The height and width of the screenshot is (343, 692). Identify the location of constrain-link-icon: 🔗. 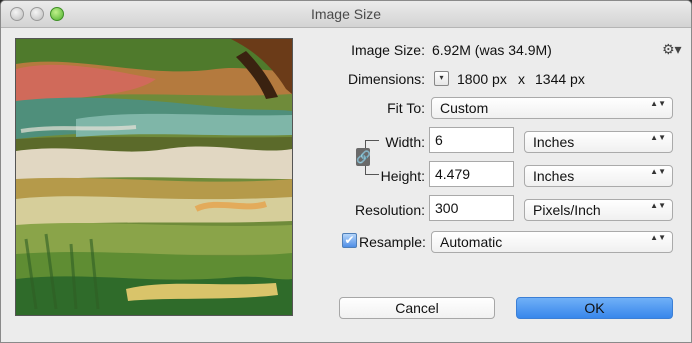
(363, 157).